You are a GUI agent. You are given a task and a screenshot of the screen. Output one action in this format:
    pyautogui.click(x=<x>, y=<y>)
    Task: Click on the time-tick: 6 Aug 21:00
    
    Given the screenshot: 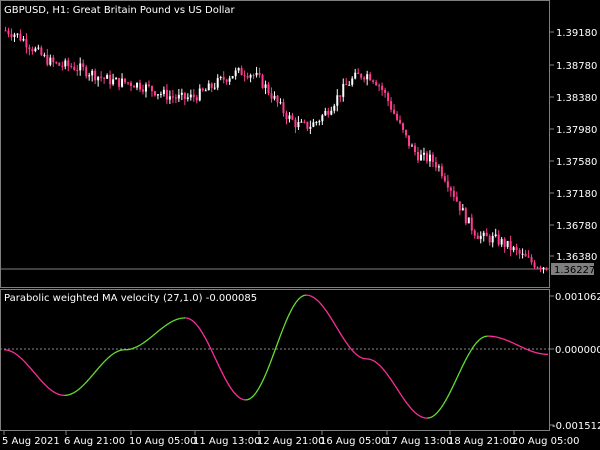 What is the action you would take?
    pyautogui.click(x=94, y=441)
    